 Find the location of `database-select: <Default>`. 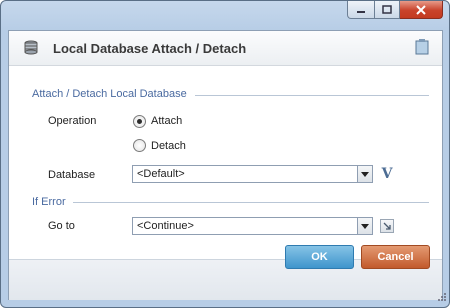

database-select: <Default> is located at coordinates (252, 174).